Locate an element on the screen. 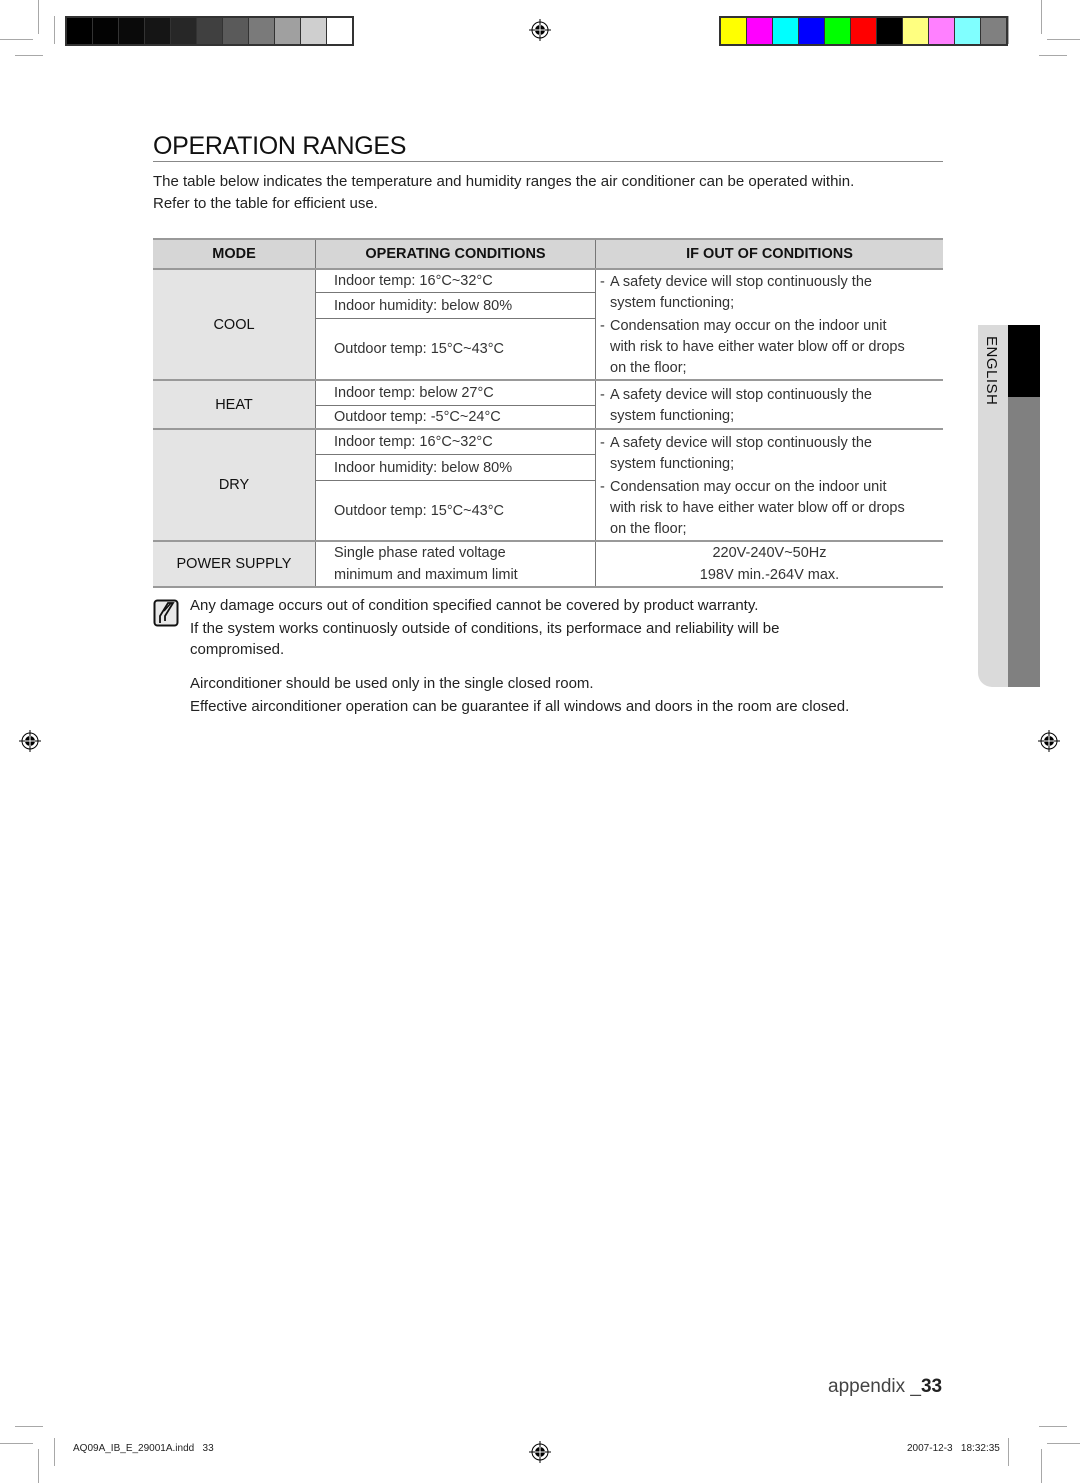 The height and width of the screenshot is (1483, 1080). note-icon is located at coordinates (166, 613).